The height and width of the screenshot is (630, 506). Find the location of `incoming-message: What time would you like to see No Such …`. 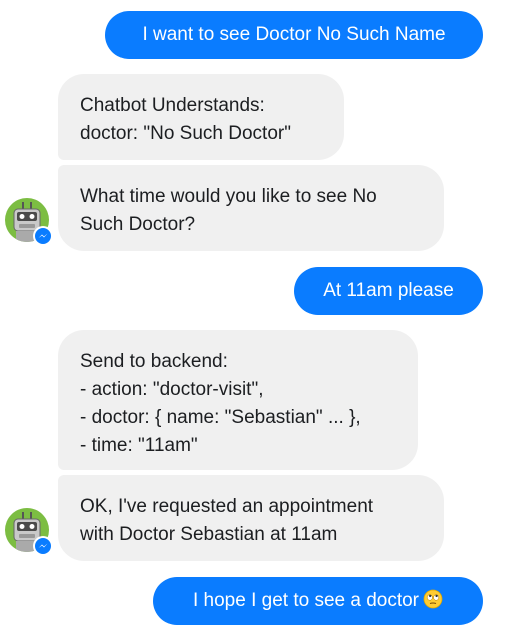

incoming-message: What time would you like to see No Such … is located at coordinates (251, 208).